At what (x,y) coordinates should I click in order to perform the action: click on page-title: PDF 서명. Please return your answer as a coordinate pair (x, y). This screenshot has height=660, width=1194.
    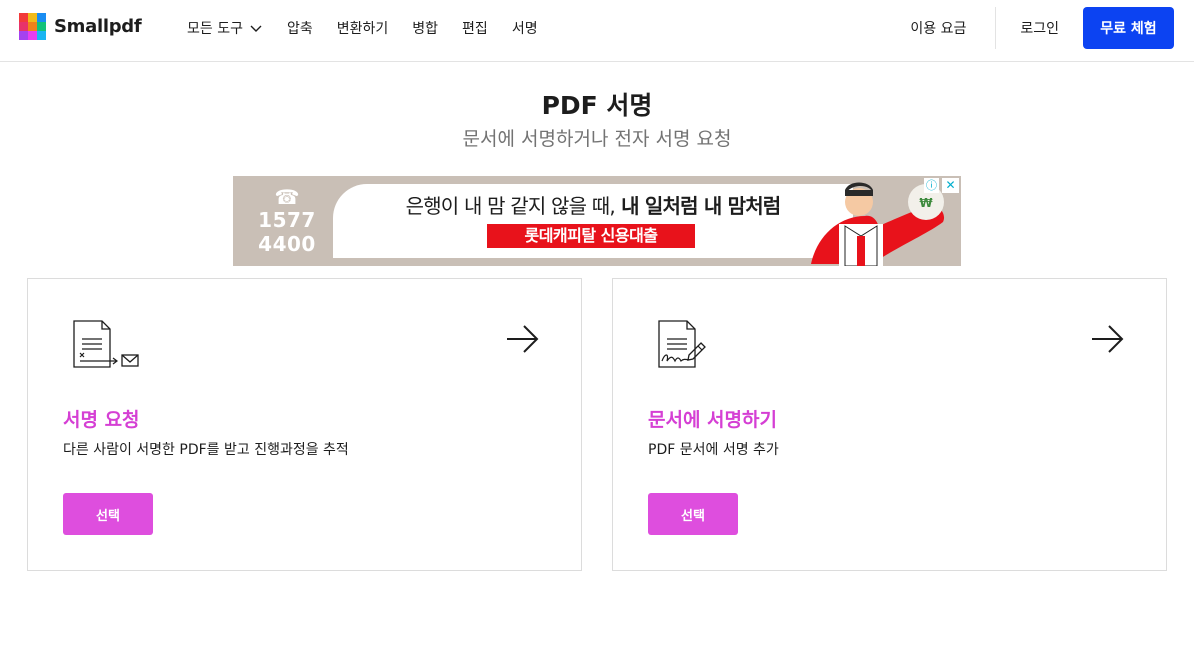
    Looking at the image, I should click on (597, 105).